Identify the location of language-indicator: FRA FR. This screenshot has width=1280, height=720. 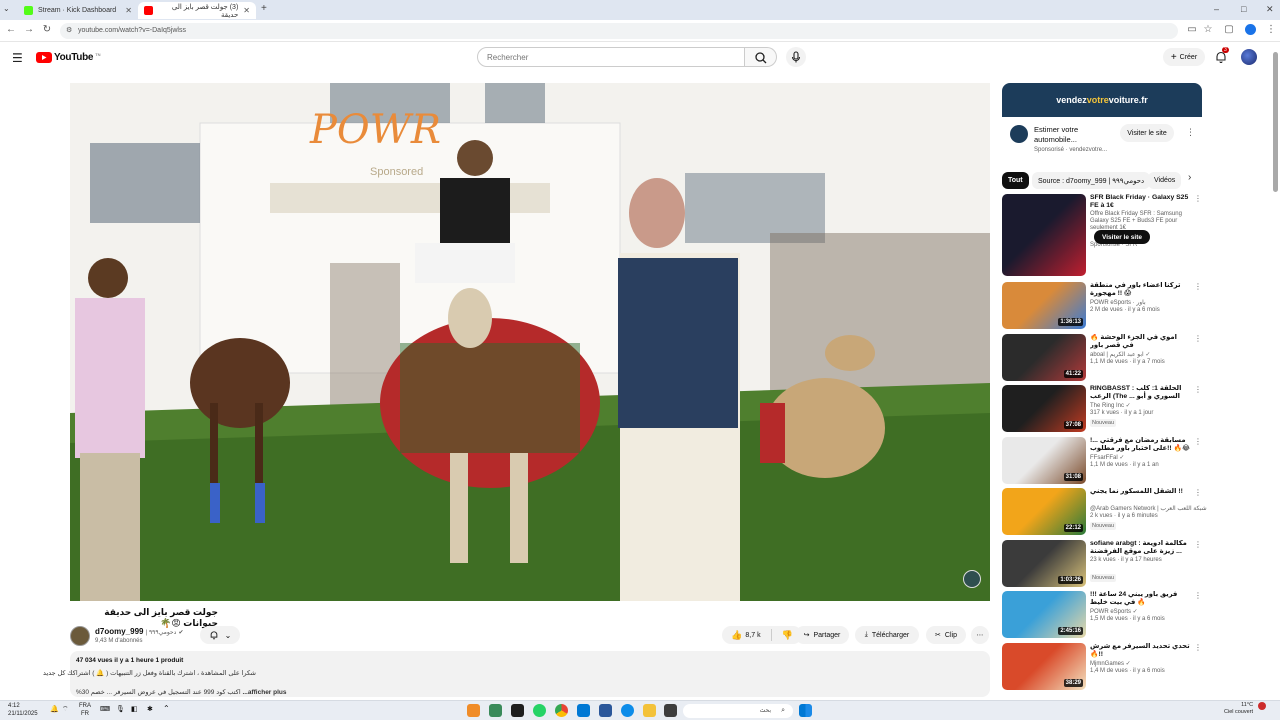
(85, 710).